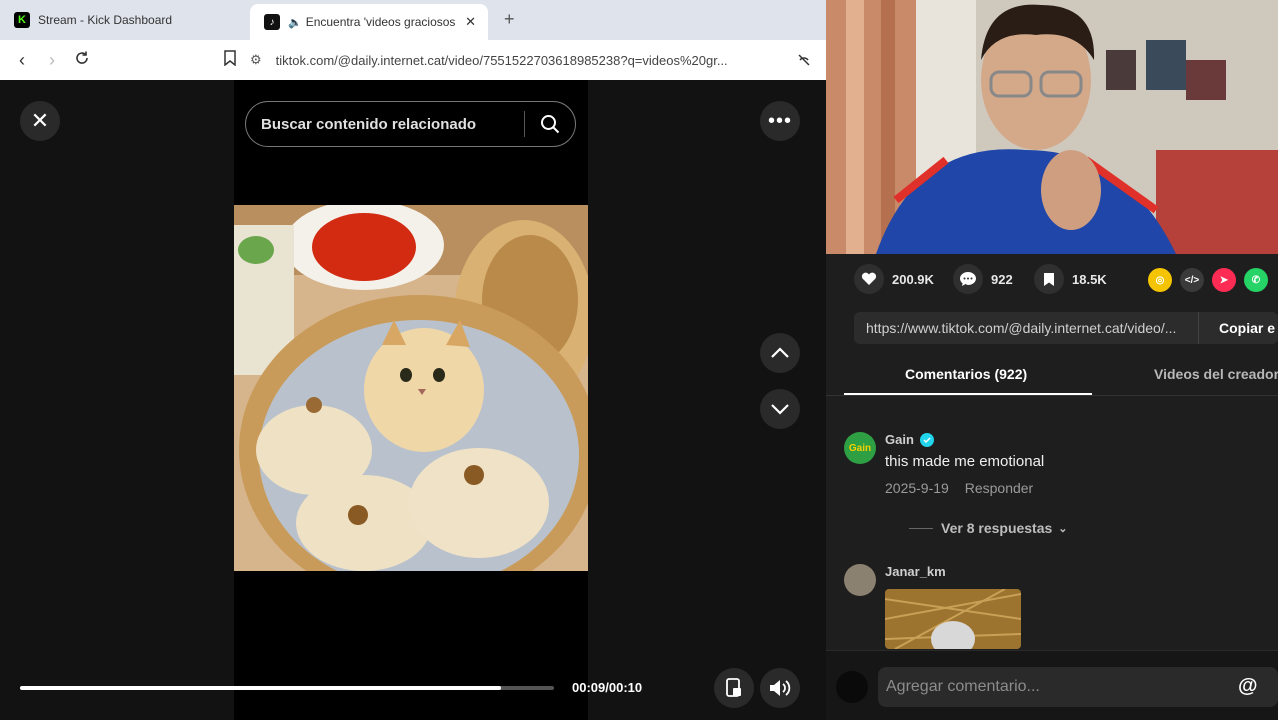 The image size is (1278, 720). I want to click on video-progress-bar, so click(287, 688).